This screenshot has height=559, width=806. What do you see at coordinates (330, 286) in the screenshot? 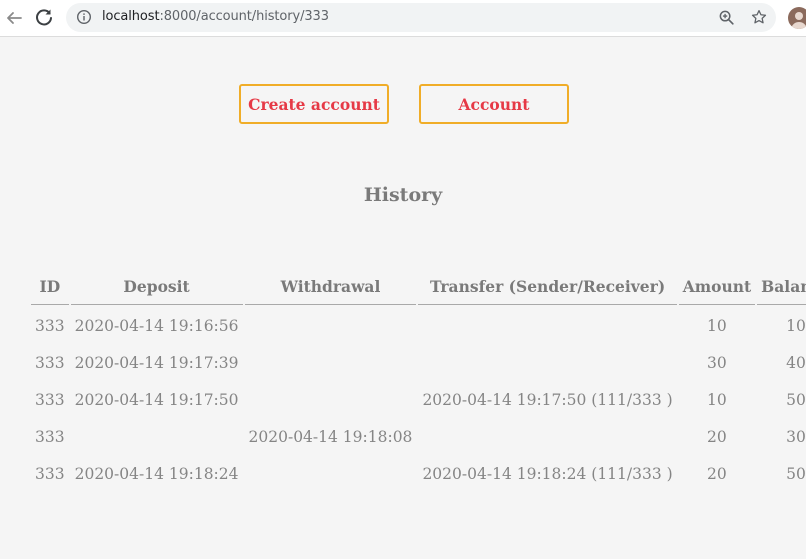
I see `header-withdrawal: Withdrawal` at bounding box center [330, 286].